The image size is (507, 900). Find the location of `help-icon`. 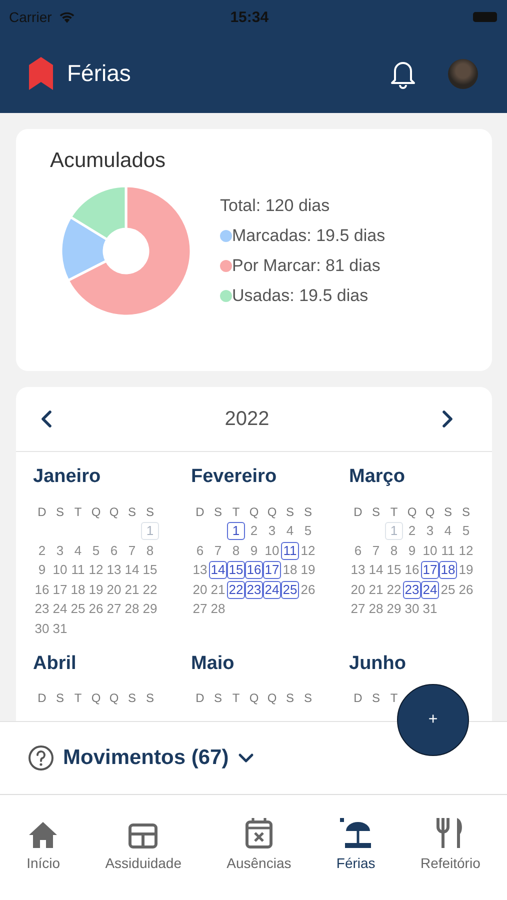

help-icon is located at coordinates (41, 758).